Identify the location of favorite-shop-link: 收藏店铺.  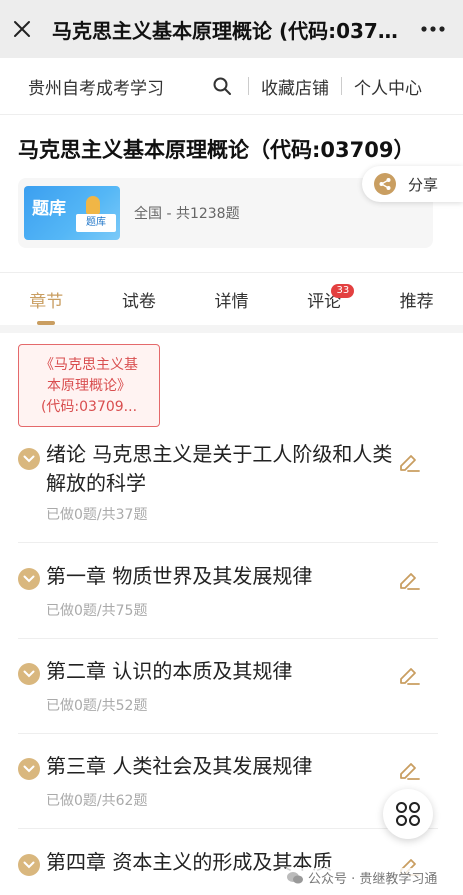
(295, 86).